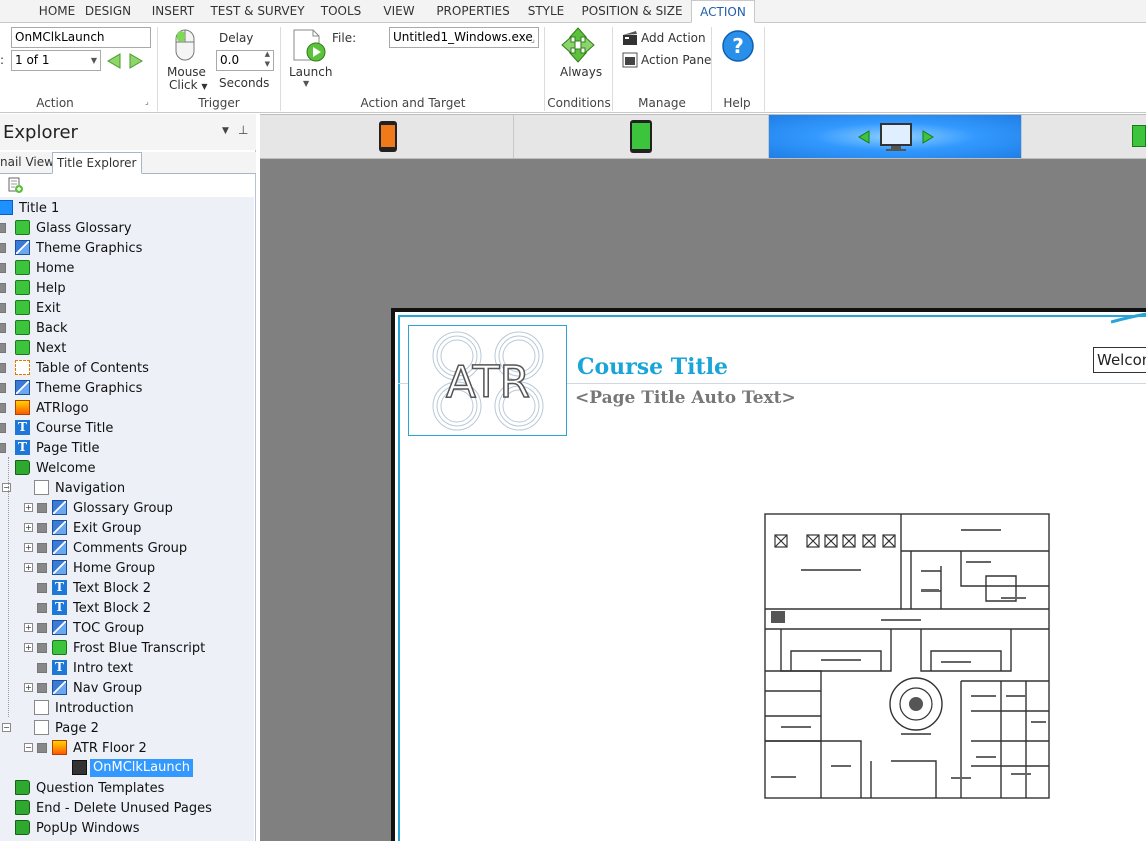 This screenshot has width=1146, height=841. What do you see at coordinates (738, 46) in the screenshot?
I see `help-icon: ?` at bounding box center [738, 46].